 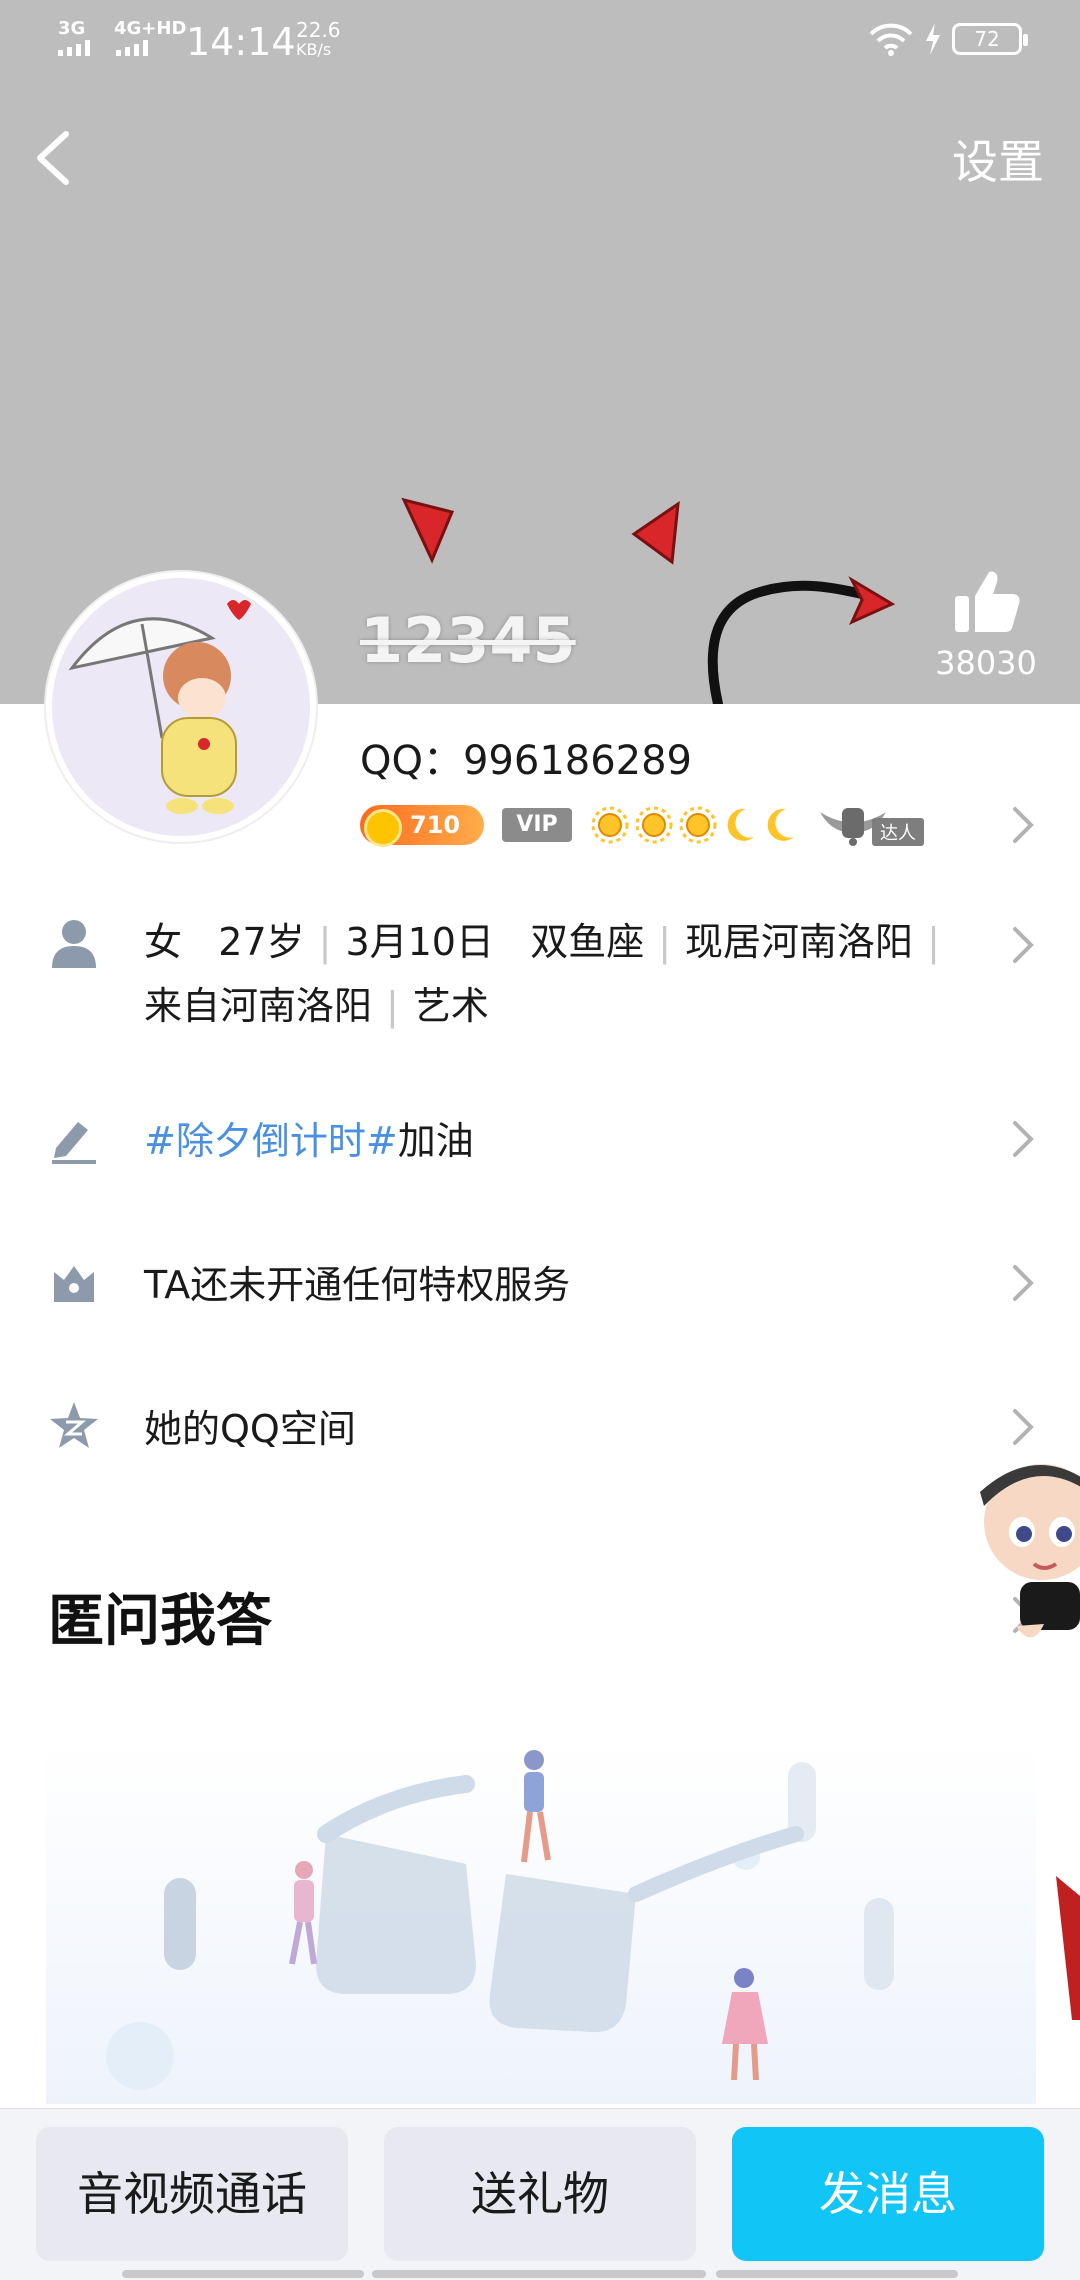 I want to click on section-title: 匿问我答, so click(x=160, y=1621).